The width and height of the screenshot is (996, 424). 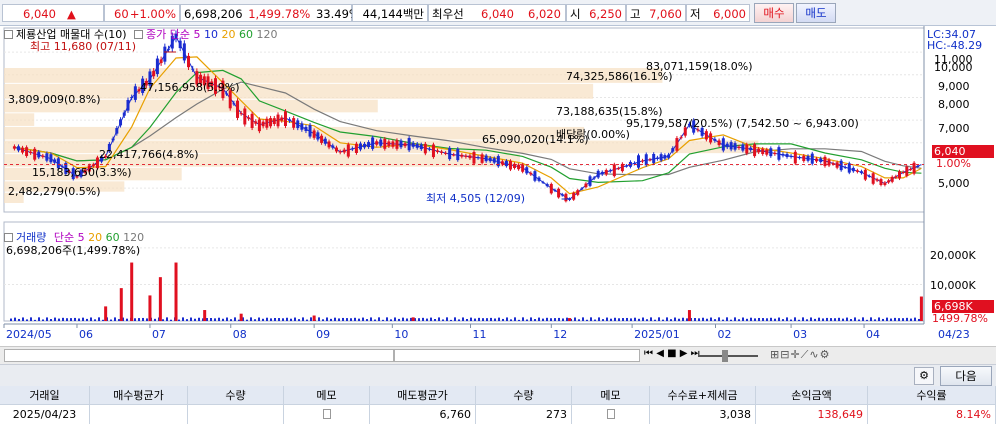 I want to click on buy-button: 매수, so click(x=774, y=13).